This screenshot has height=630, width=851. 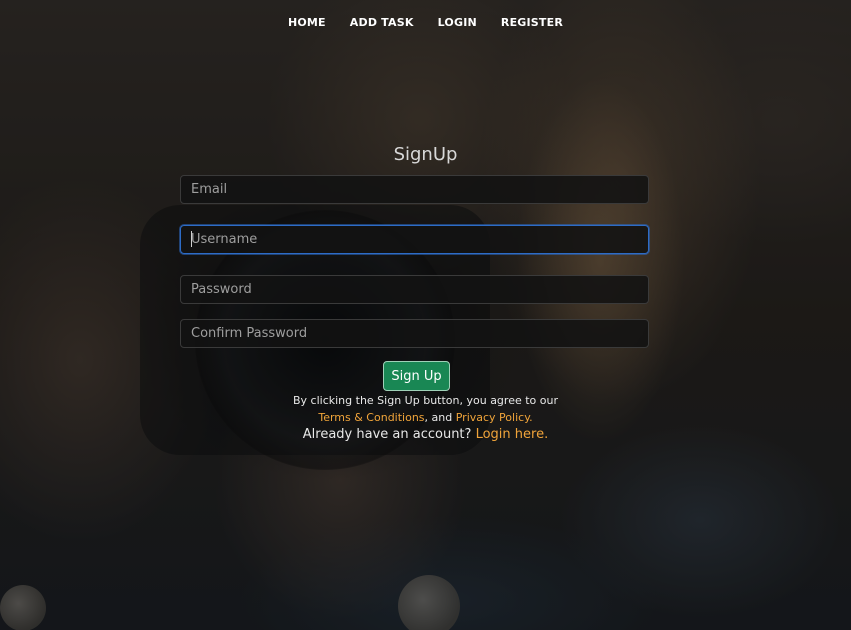 I want to click on terms-links-line: Terms & Conditions, and Privacy Policy., so click(x=425, y=417).